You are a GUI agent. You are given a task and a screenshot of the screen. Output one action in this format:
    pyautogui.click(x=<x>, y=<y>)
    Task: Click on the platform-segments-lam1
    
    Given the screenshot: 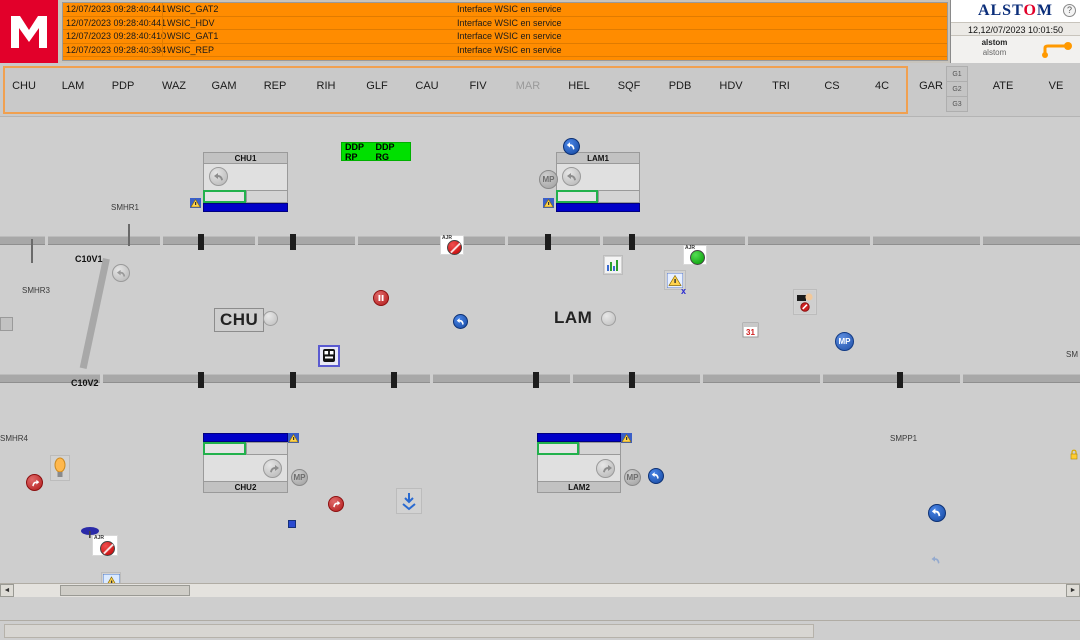 What is the action you would take?
    pyautogui.click(x=598, y=196)
    